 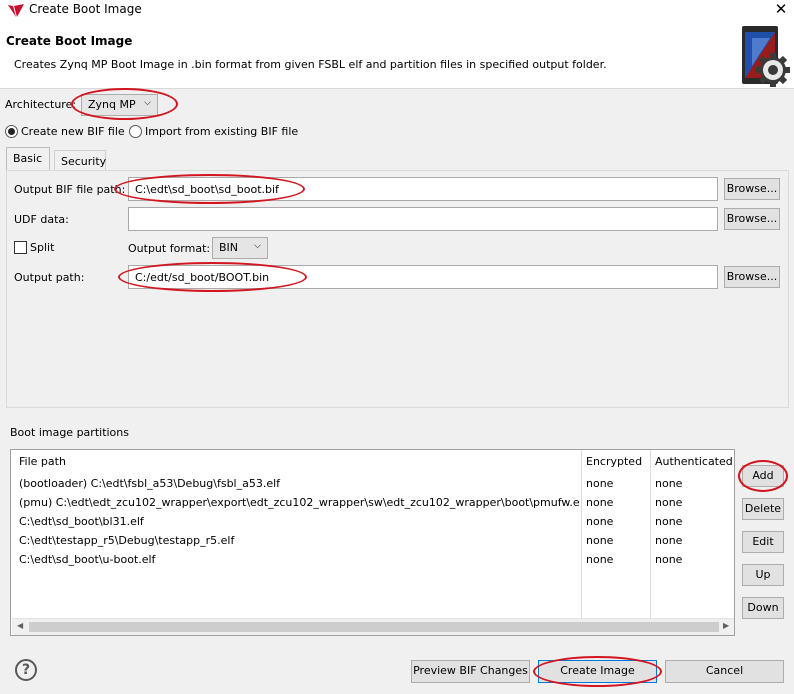 What do you see at coordinates (42, 247) in the screenshot?
I see `split-label: Split` at bounding box center [42, 247].